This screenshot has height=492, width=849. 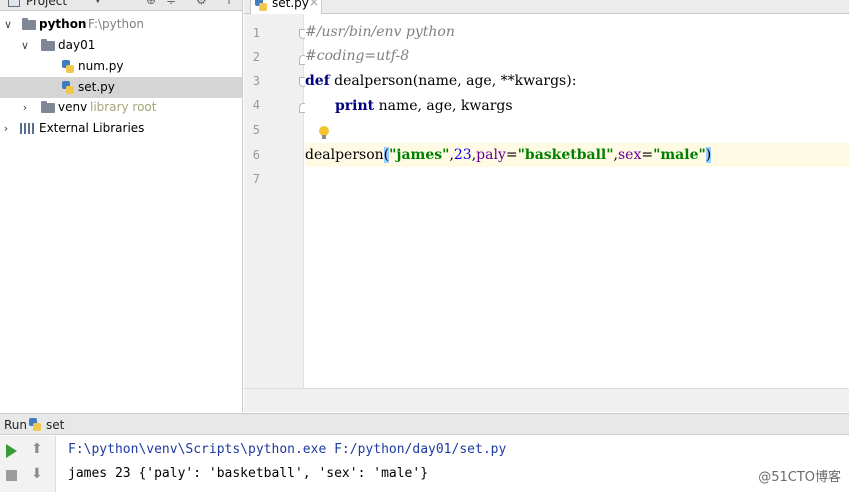 I want to click on tree-item-num-py: num.py, so click(x=121, y=66).